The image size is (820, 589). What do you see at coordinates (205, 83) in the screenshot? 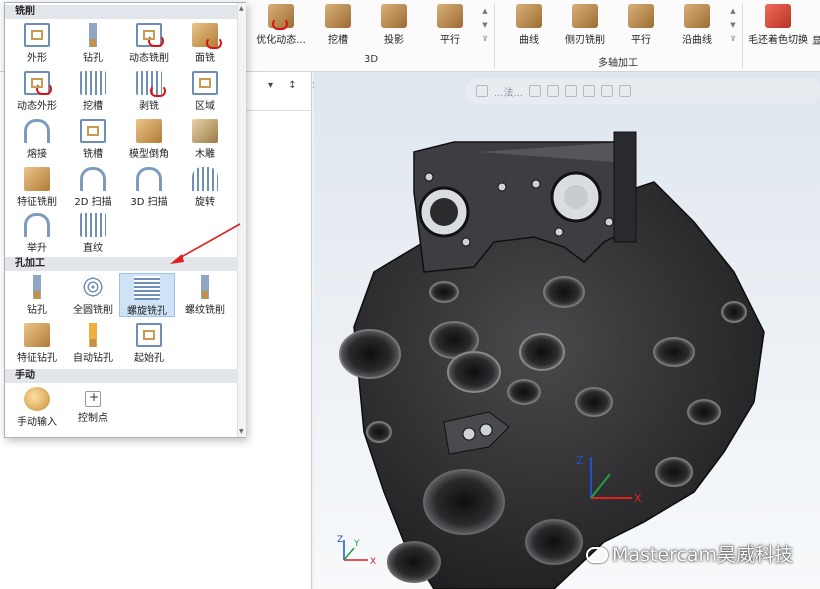
I see `area-icon` at bounding box center [205, 83].